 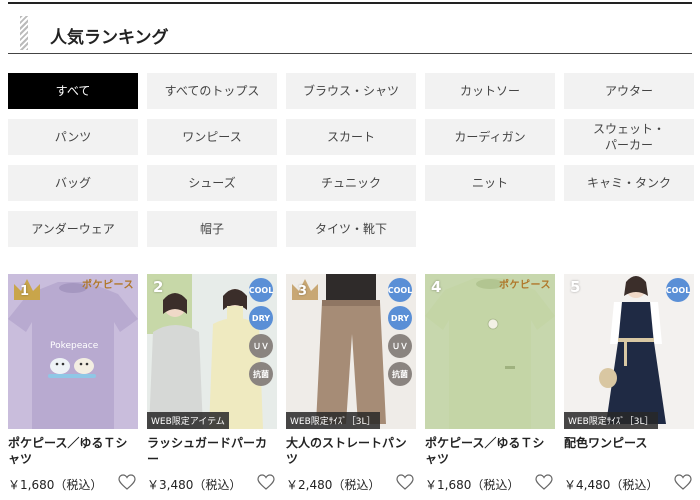 What do you see at coordinates (73, 351) in the screenshot?
I see `product-image-1: Pokepeace 1 ポケピース` at bounding box center [73, 351].